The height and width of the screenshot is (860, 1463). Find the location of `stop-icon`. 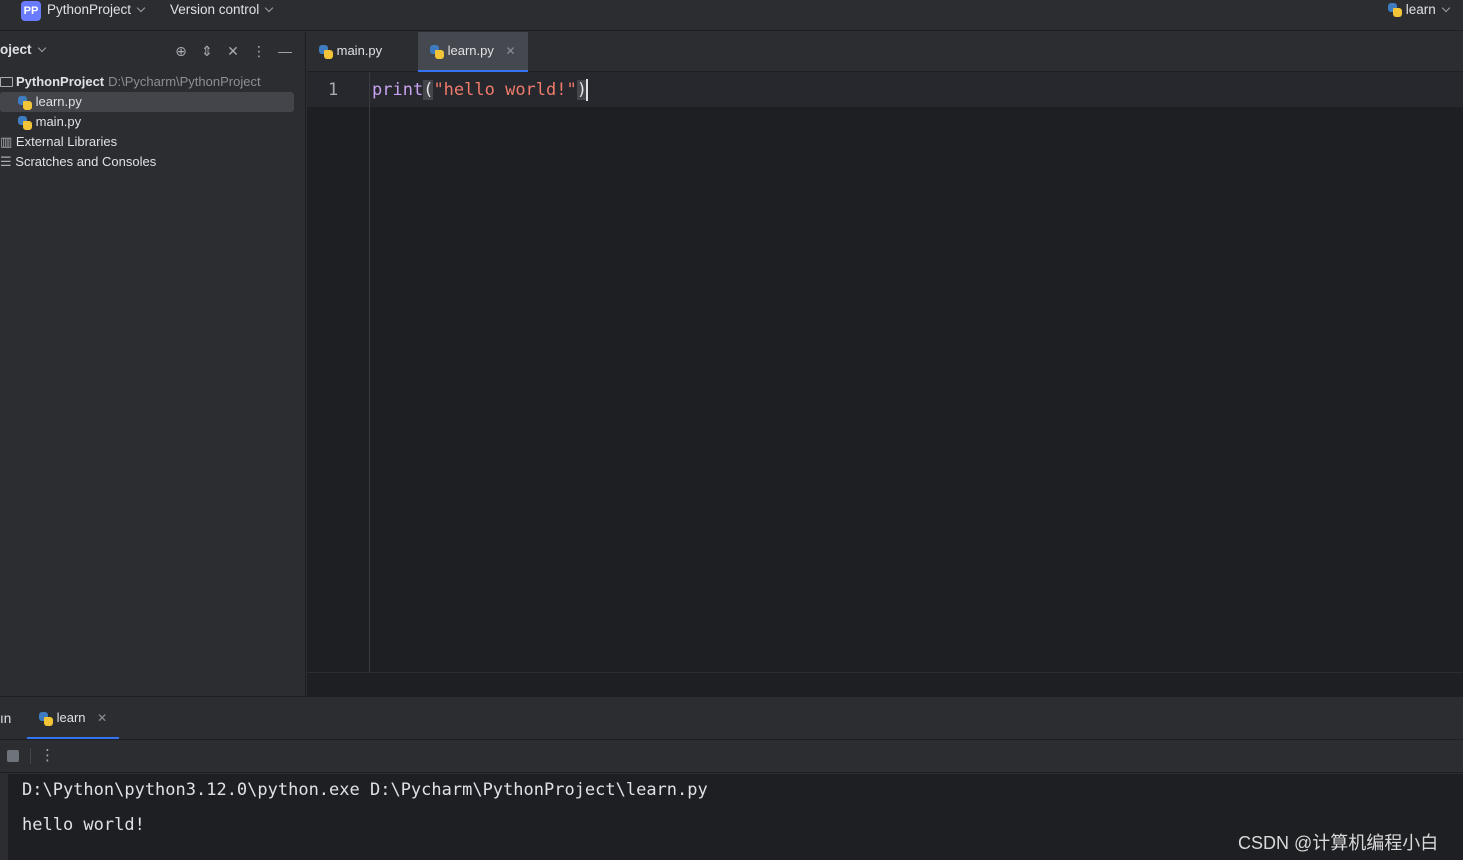

stop-icon is located at coordinates (13, 756).